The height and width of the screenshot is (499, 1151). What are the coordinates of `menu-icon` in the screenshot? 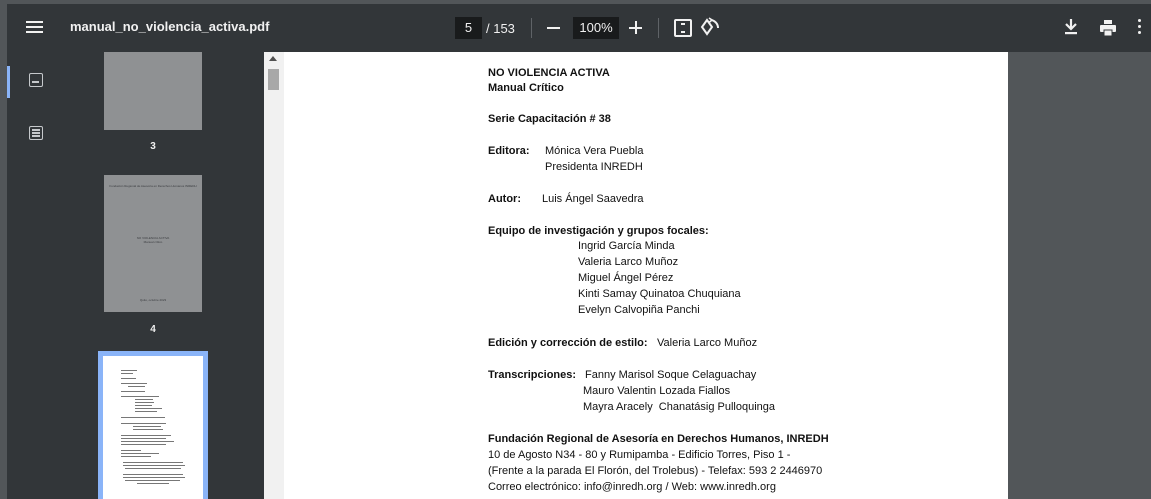 It's located at (35, 28).